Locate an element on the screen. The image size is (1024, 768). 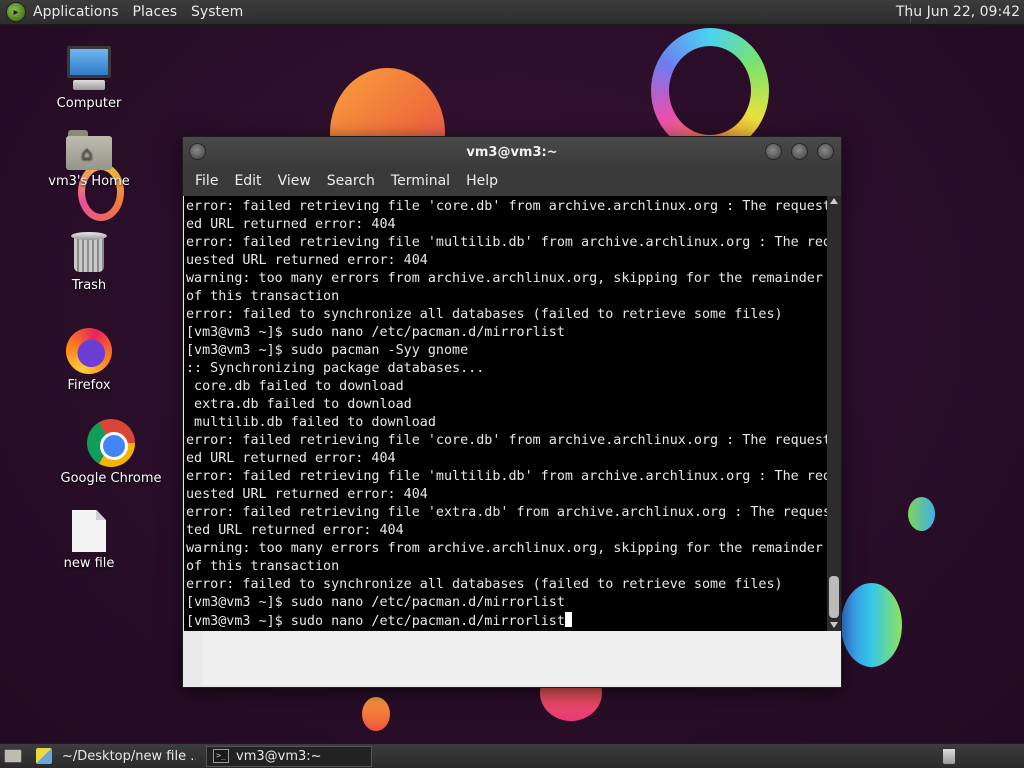
terminal-line: core.db failed to download is located at coordinates (295, 386).